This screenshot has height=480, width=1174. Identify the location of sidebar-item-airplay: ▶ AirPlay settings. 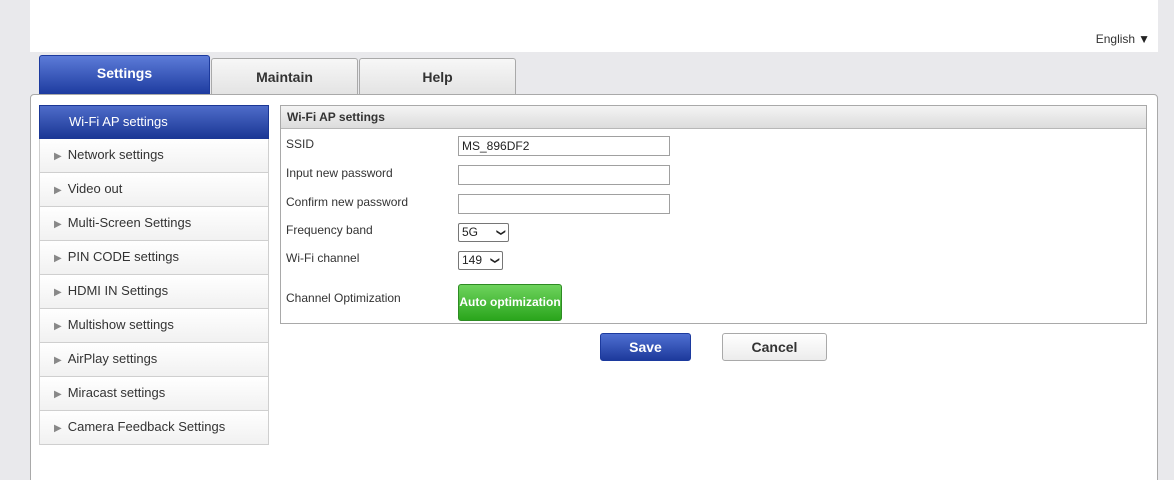
(154, 360).